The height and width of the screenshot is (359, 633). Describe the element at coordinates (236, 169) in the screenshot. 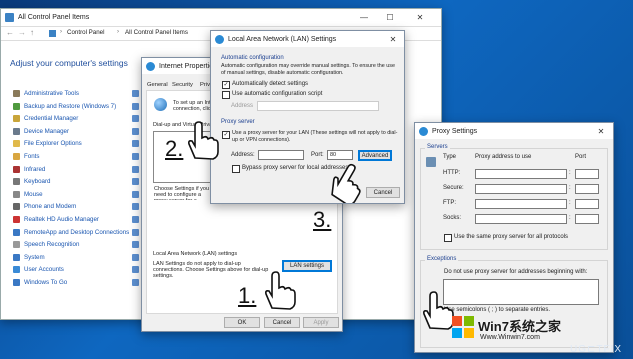

I see `bypass-checkbox` at that location.